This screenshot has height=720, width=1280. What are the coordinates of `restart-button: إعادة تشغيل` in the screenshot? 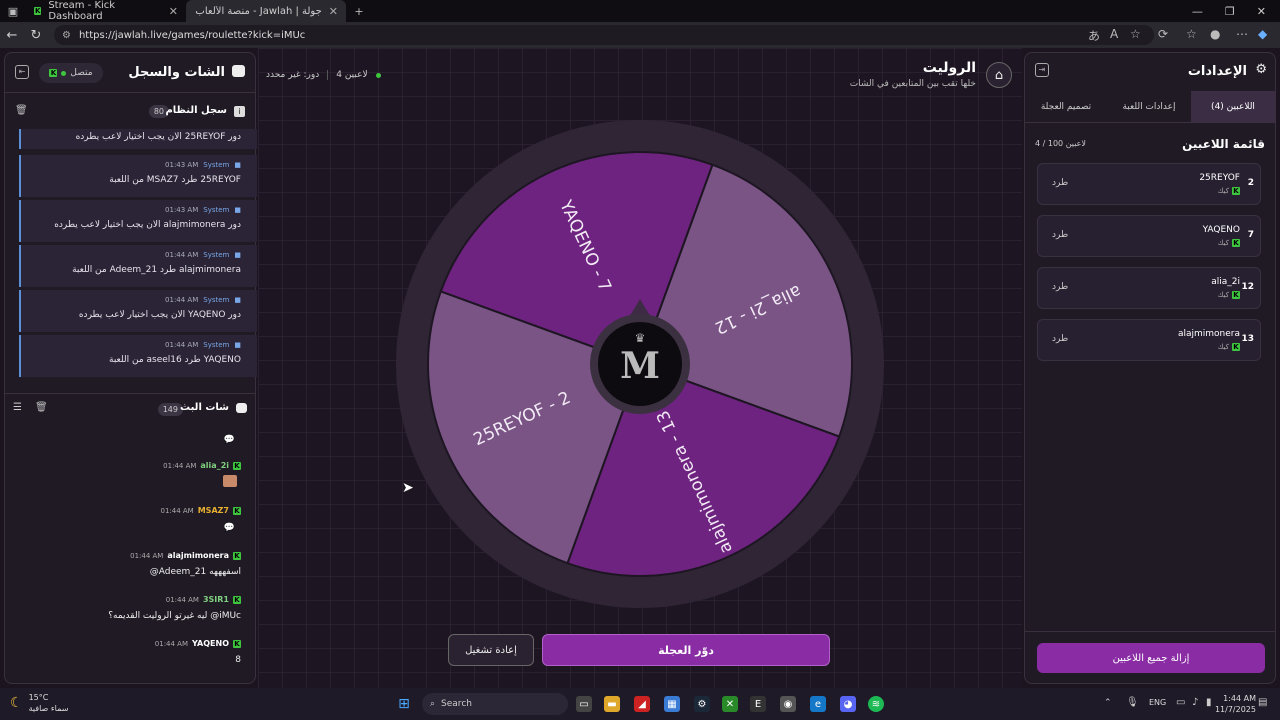 It's located at (491, 650).